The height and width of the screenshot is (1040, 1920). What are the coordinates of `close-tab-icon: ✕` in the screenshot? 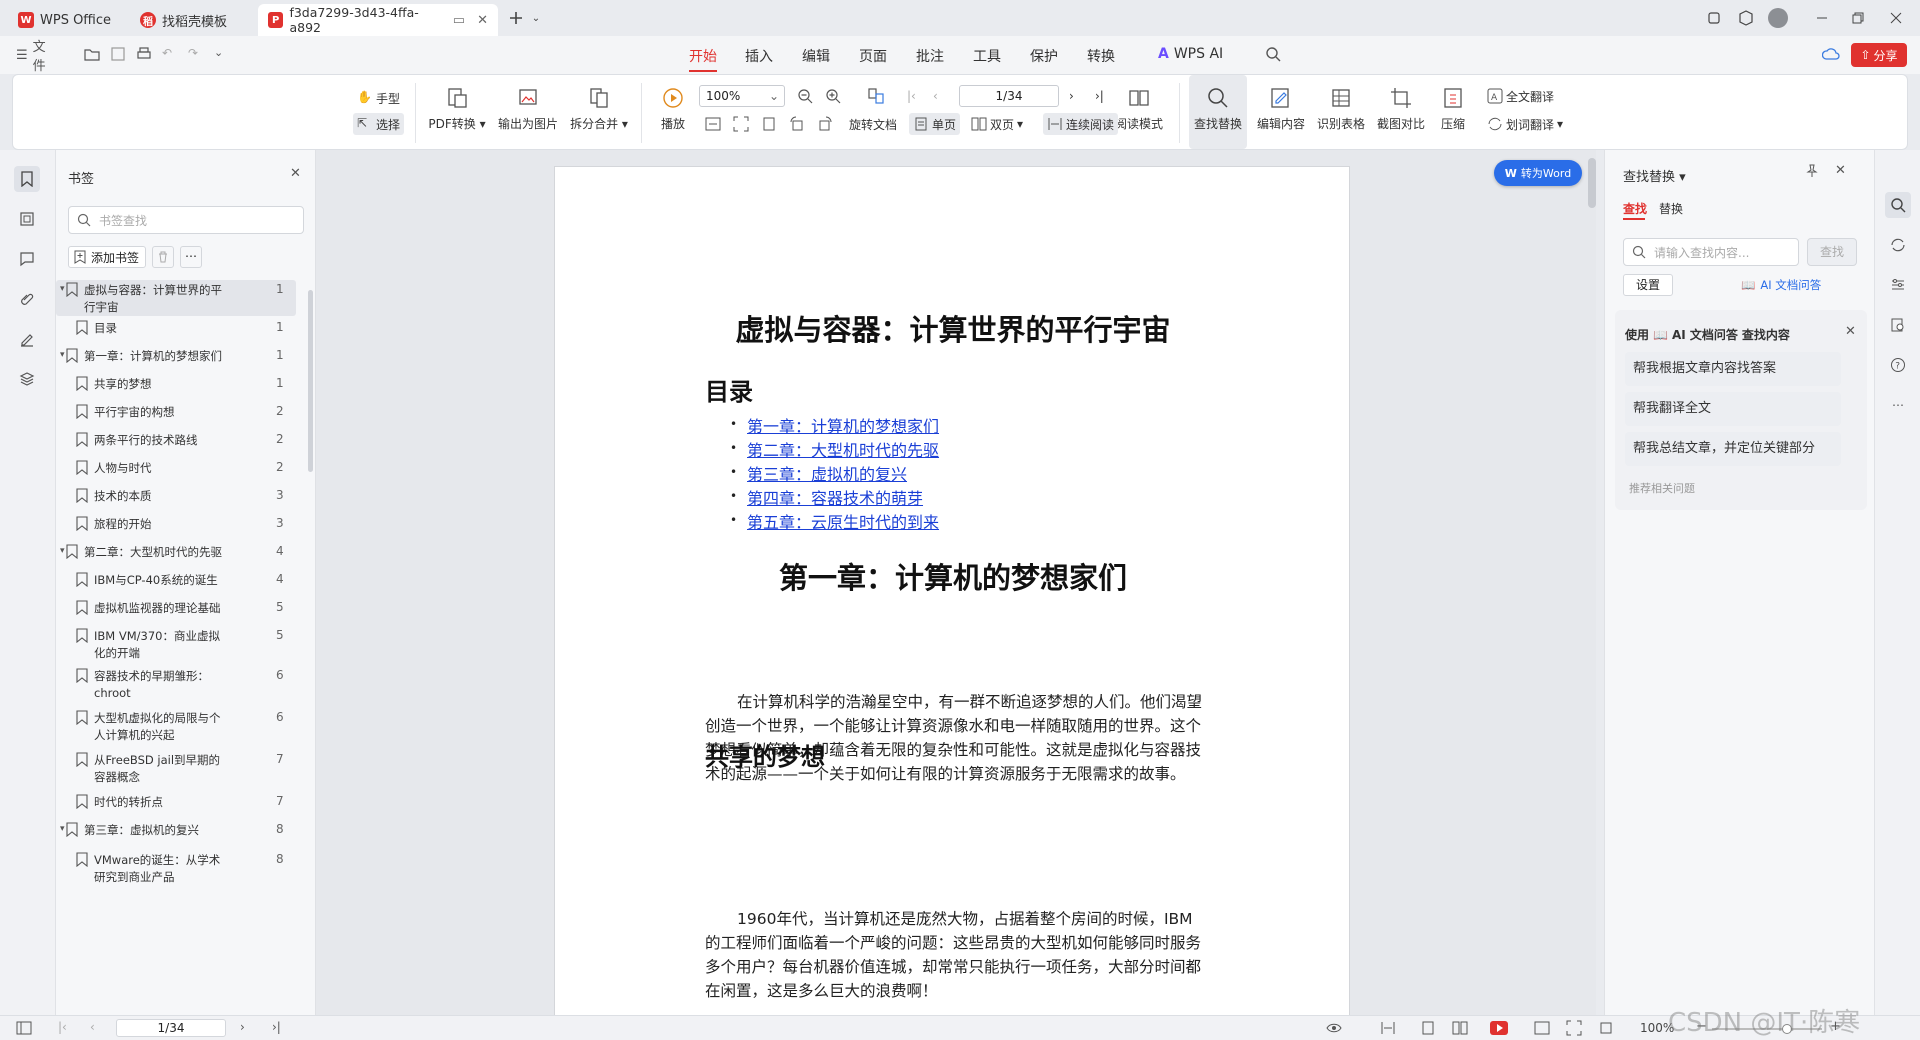 It's located at (482, 20).